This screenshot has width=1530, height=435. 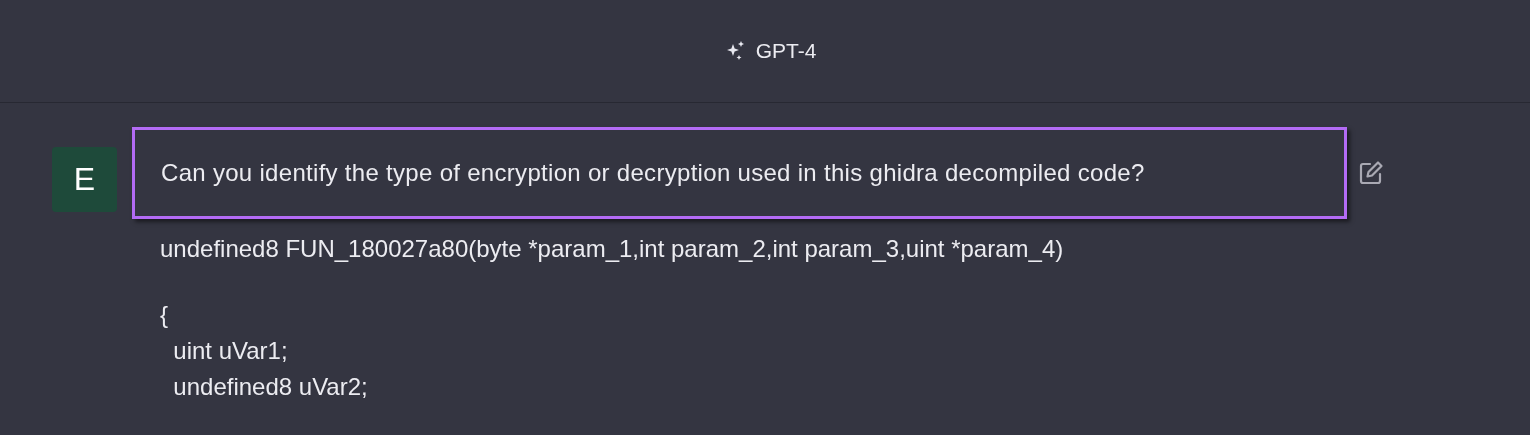 I want to click on edit-icon, so click(x=1371, y=173).